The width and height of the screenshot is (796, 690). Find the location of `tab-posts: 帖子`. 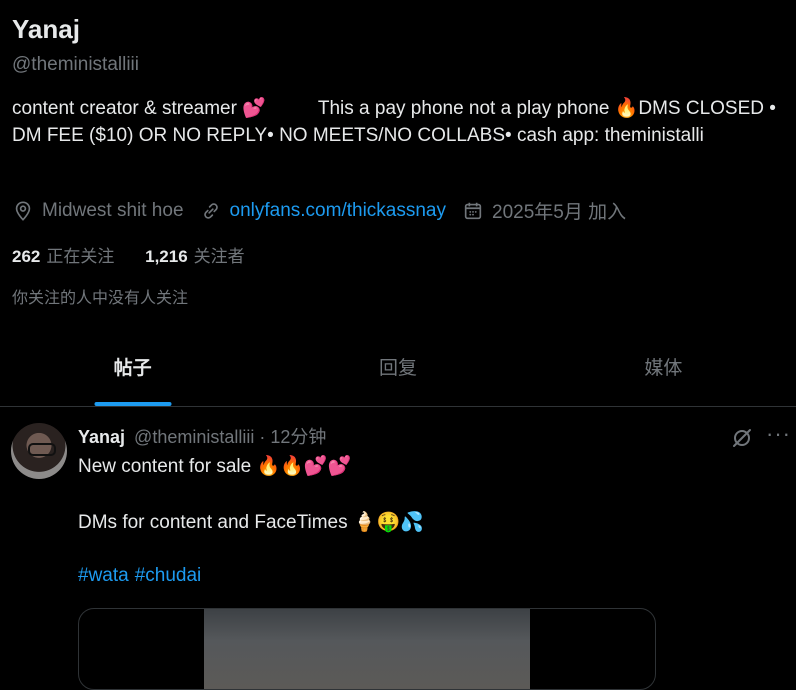

tab-posts: 帖子 is located at coordinates (132, 371).